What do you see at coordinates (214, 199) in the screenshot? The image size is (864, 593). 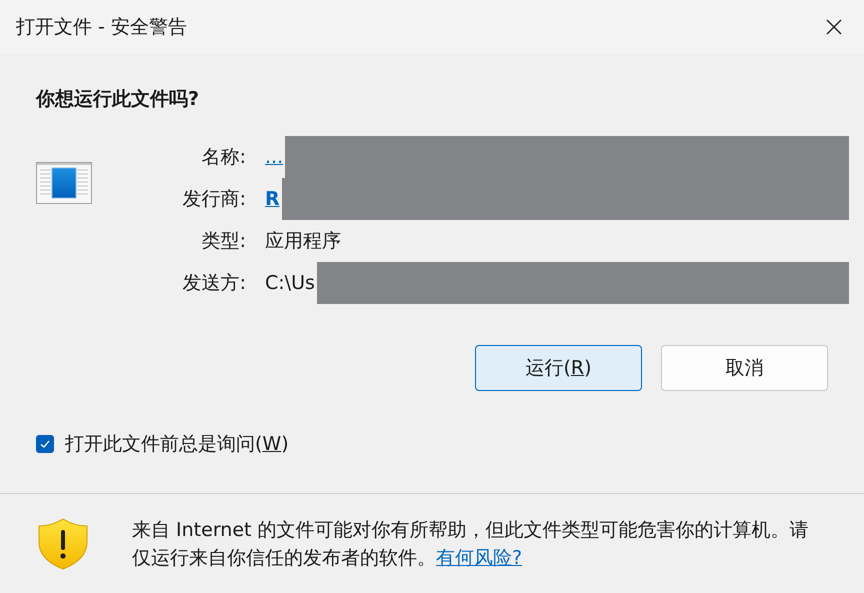 I see `field-label: 发行商:` at bounding box center [214, 199].